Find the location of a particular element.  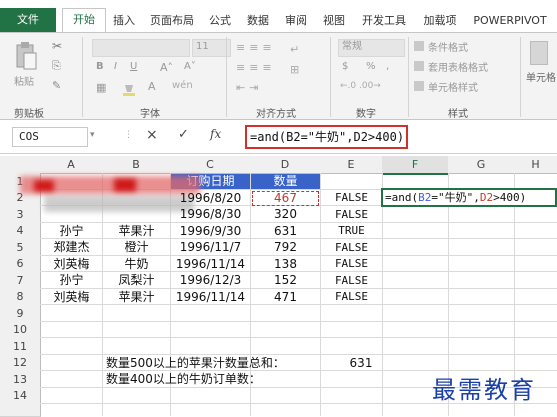

fill-color-icon is located at coordinates (129, 88).